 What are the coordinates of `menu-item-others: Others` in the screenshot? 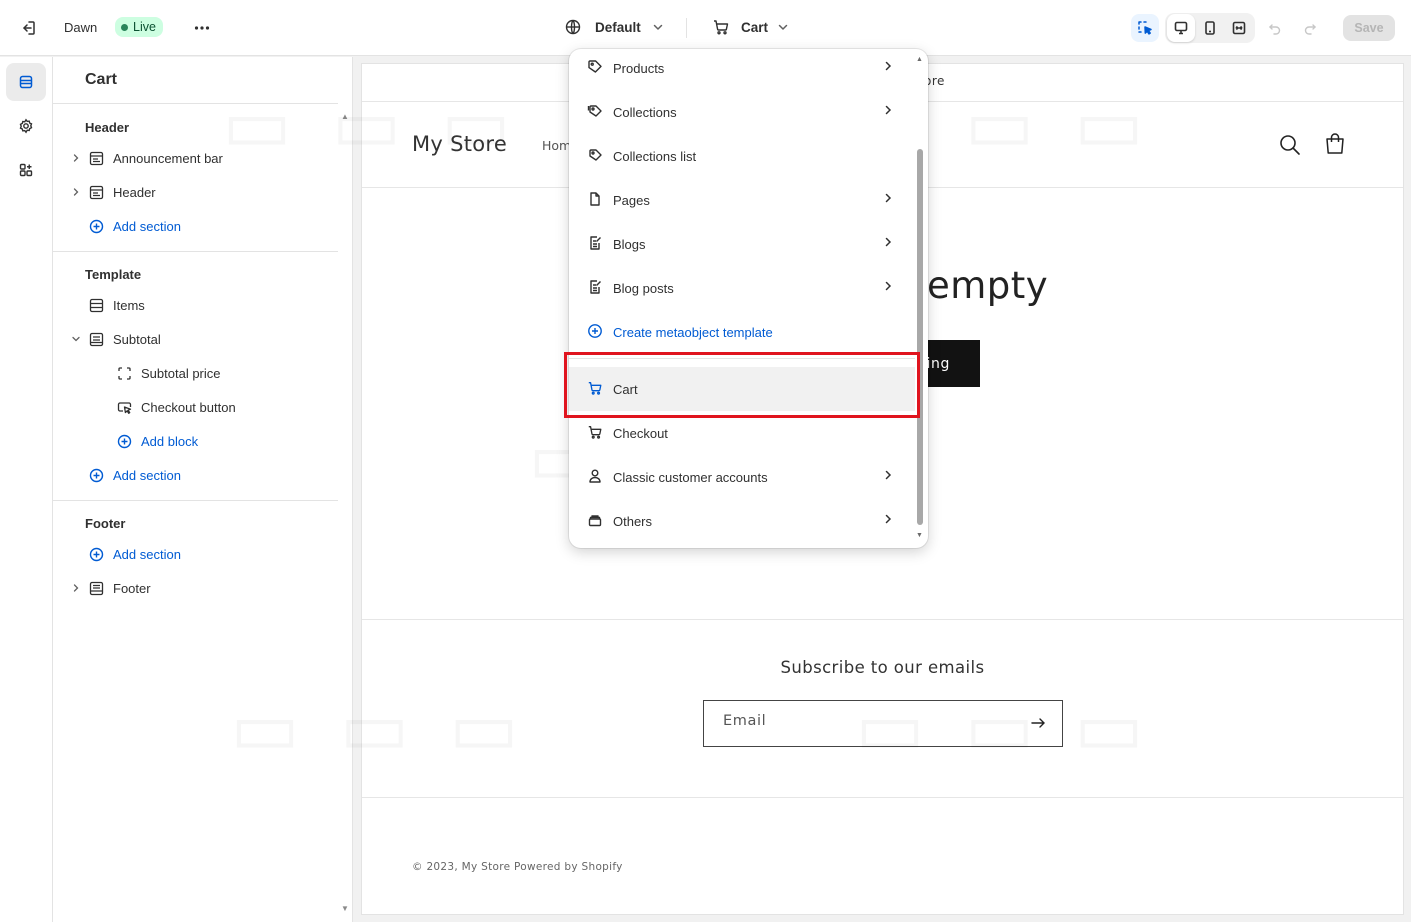 It's located at (742, 521).